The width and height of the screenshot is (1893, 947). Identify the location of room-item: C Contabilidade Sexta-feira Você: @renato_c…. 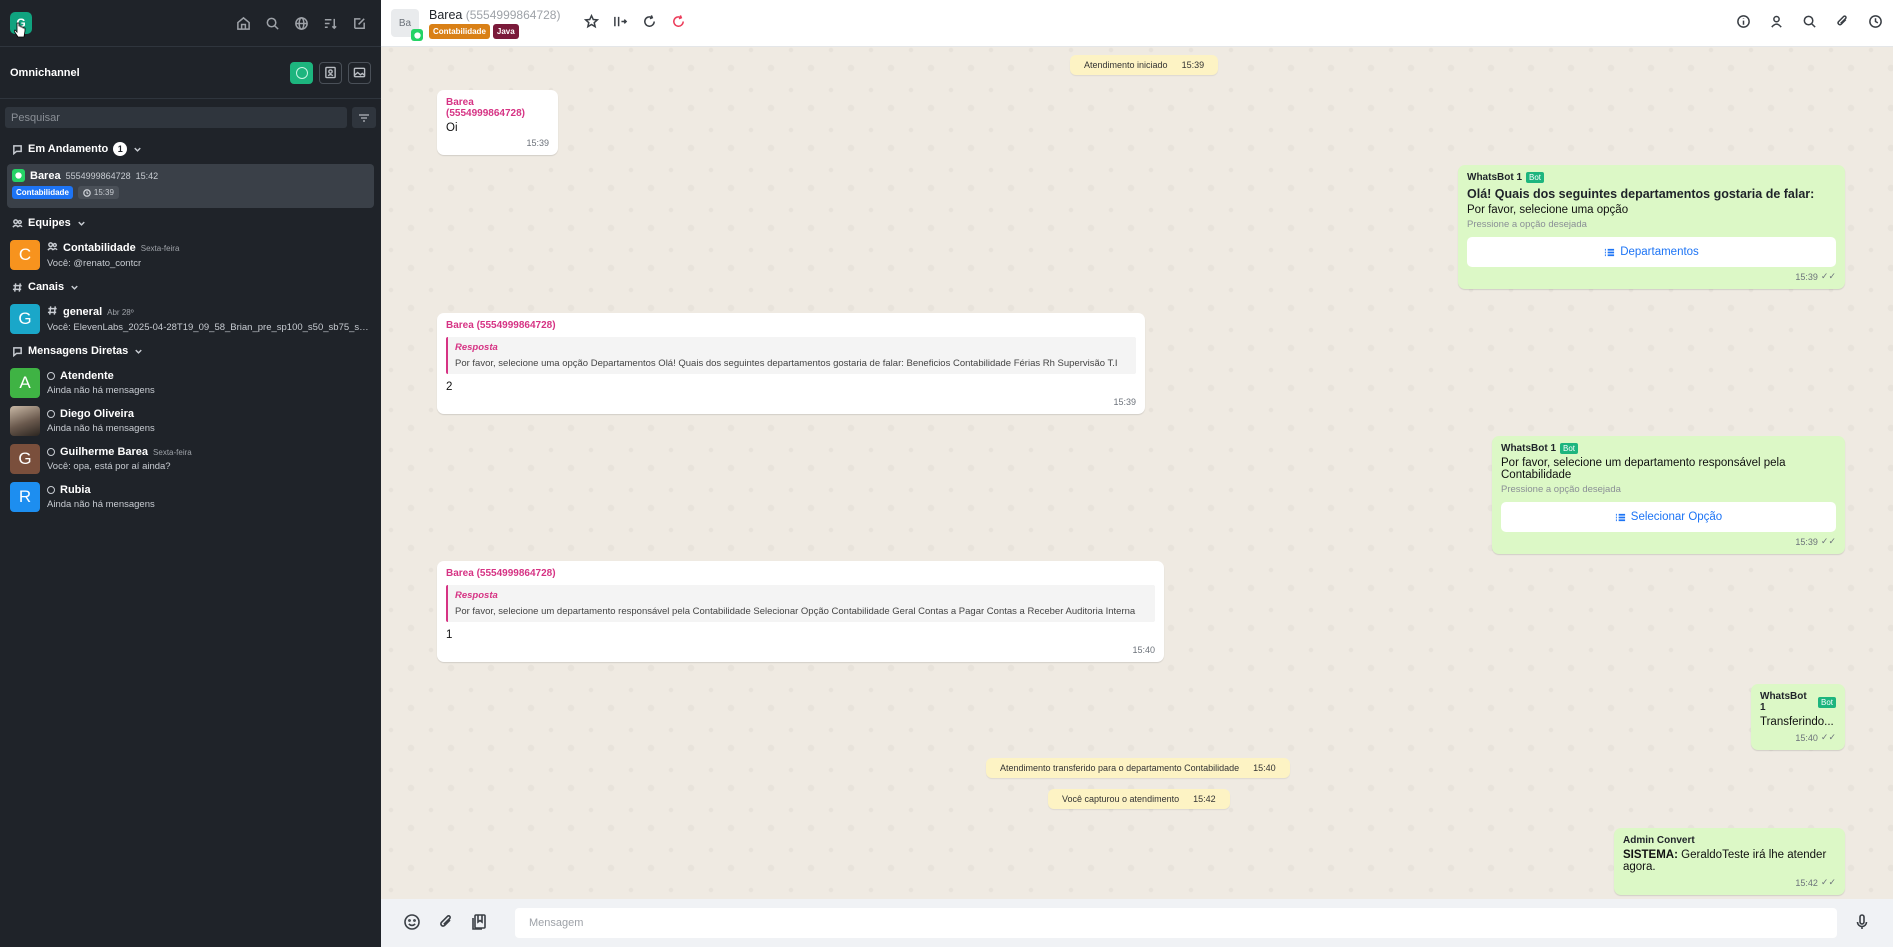
(190, 255).